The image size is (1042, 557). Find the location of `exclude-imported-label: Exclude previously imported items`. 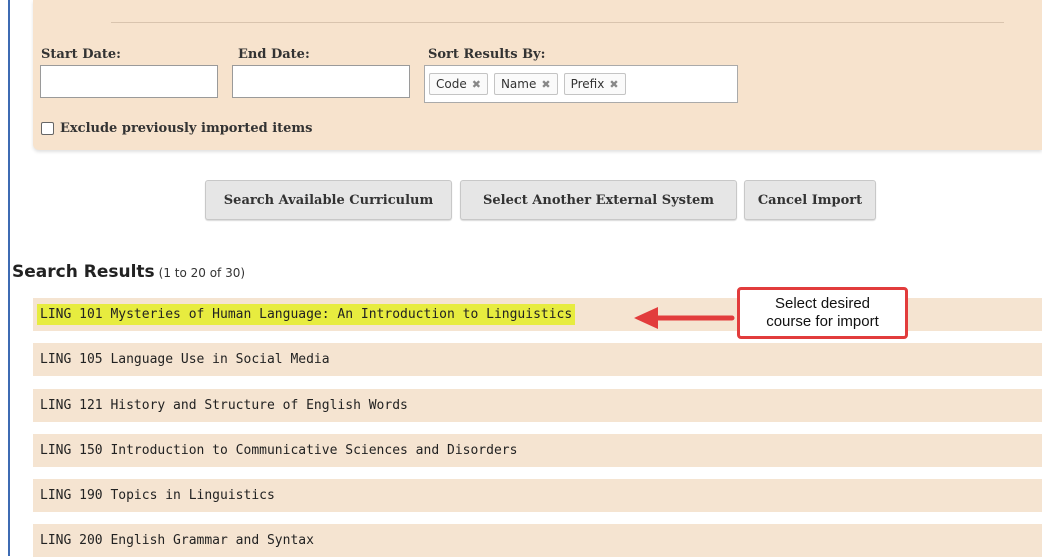

exclude-imported-label: Exclude previously imported items is located at coordinates (186, 128).